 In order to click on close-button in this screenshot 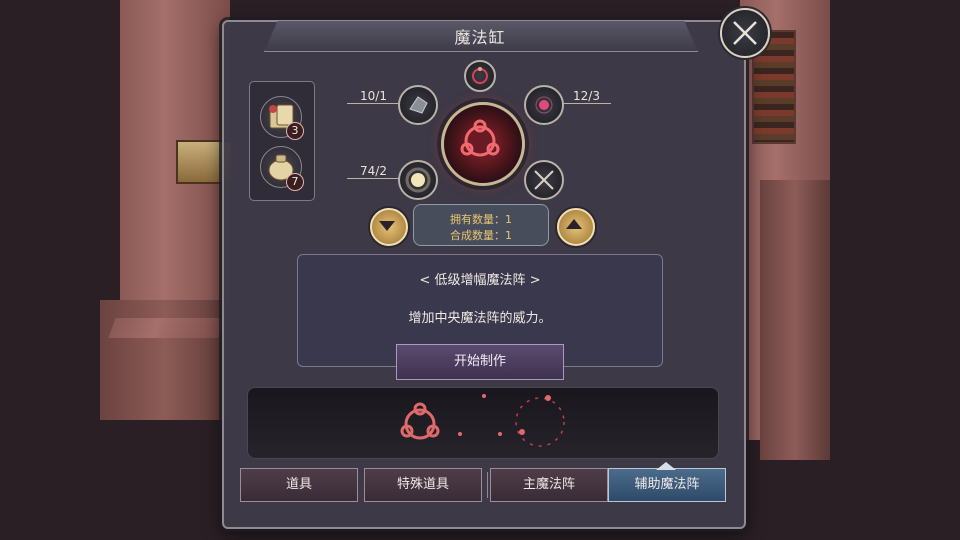, I will do `click(745, 33)`.